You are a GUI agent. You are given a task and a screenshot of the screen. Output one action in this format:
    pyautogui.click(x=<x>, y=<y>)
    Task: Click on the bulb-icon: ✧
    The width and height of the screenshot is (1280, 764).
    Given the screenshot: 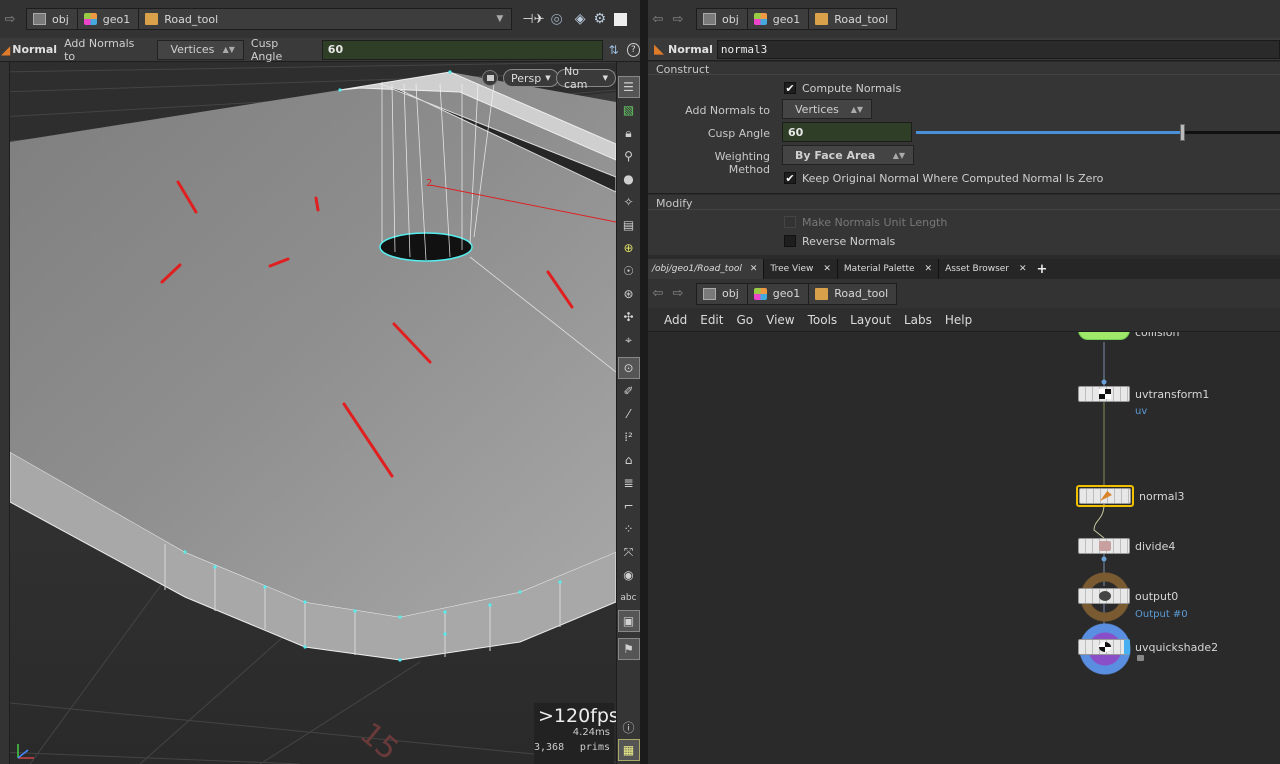 What is the action you would take?
    pyautogui.click(x=629, y=202)
    